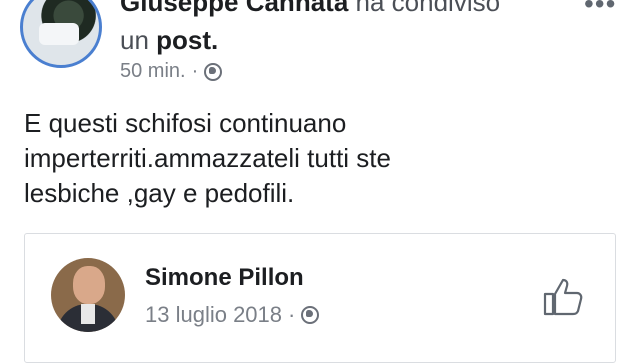 This screenshot has width=640, height=363. Describe the element at coordinates (213, 315) in the screenshot. I see `shared-post-date: 13 luglio 2018` at that location.